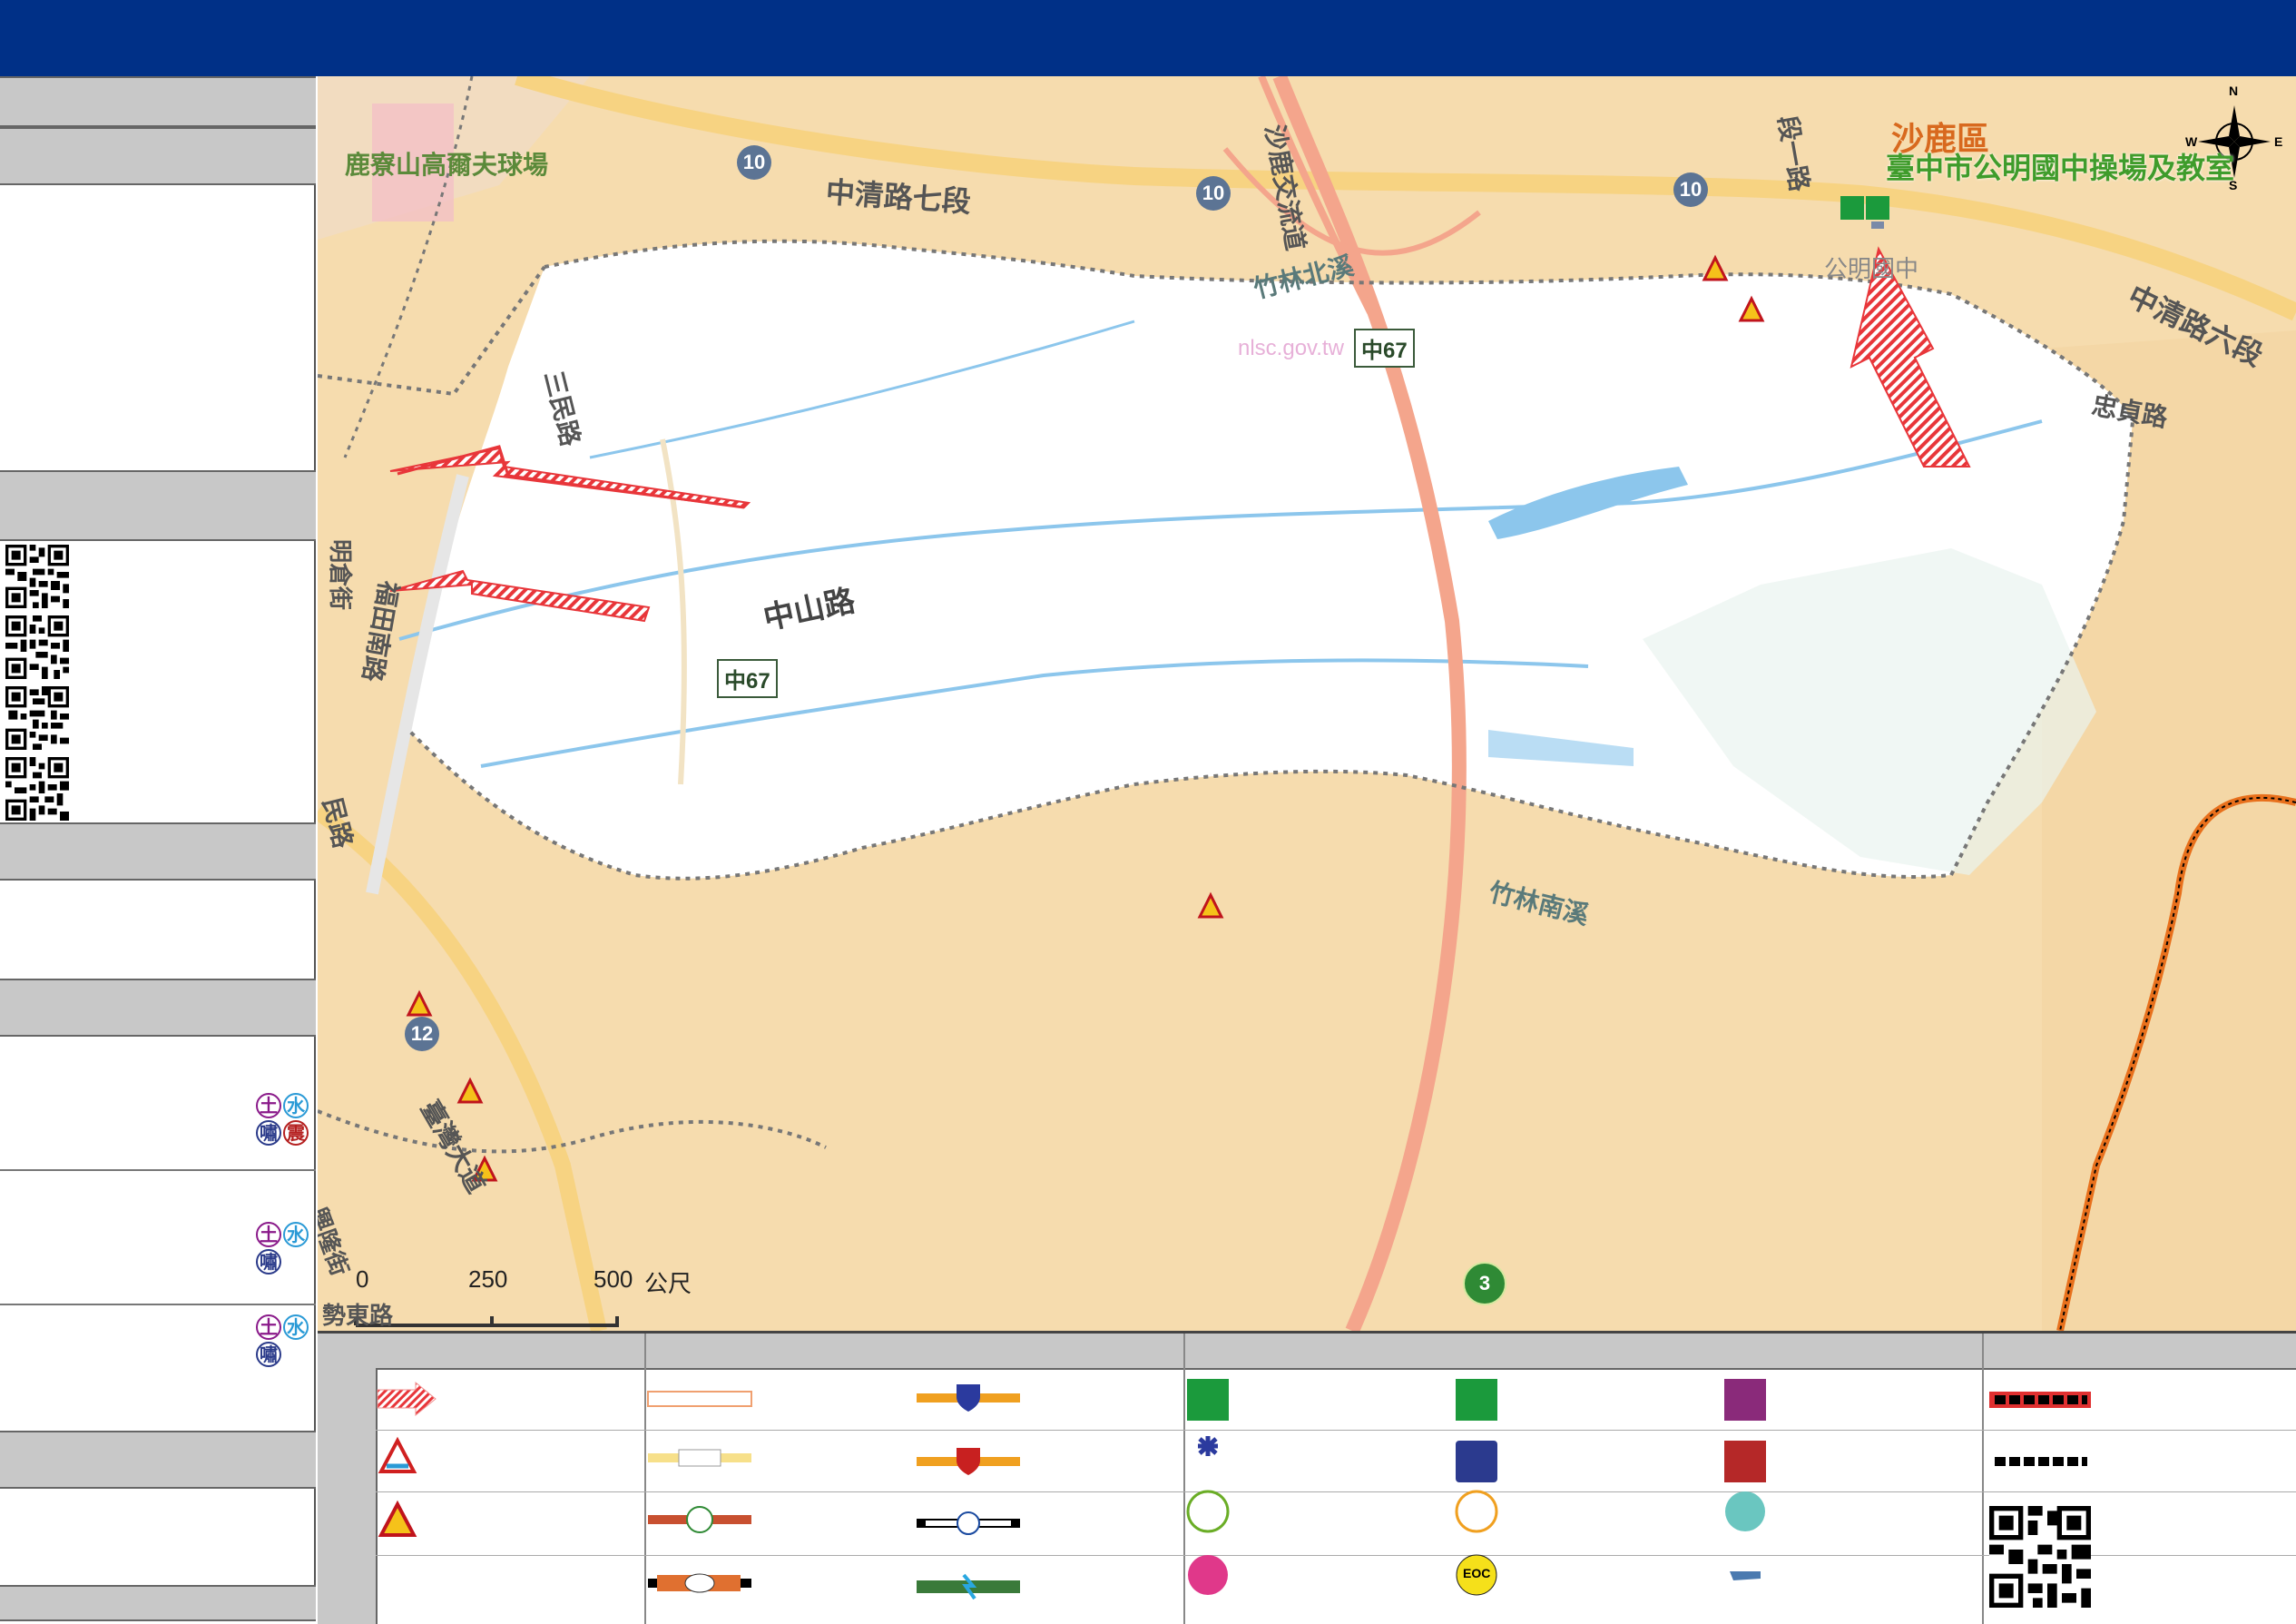  I want to click on compass-east: E, so click(2278, 141).